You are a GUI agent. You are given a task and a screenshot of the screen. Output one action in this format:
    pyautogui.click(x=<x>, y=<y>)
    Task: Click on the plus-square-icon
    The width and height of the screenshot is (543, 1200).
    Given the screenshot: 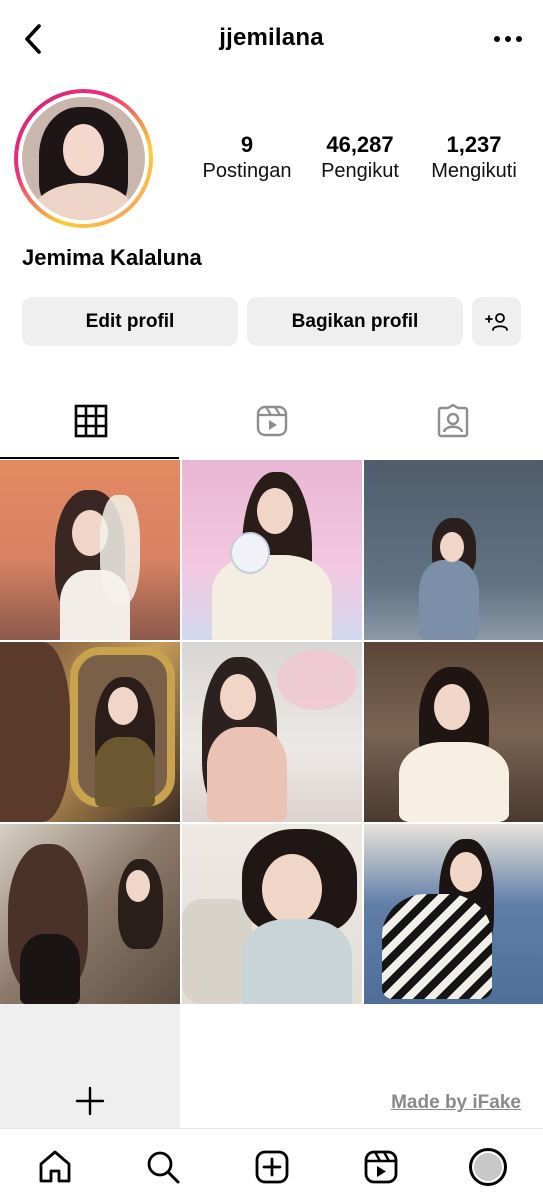 What is the action you would take?
    pyautogui.click(x=272, y=1167)
    